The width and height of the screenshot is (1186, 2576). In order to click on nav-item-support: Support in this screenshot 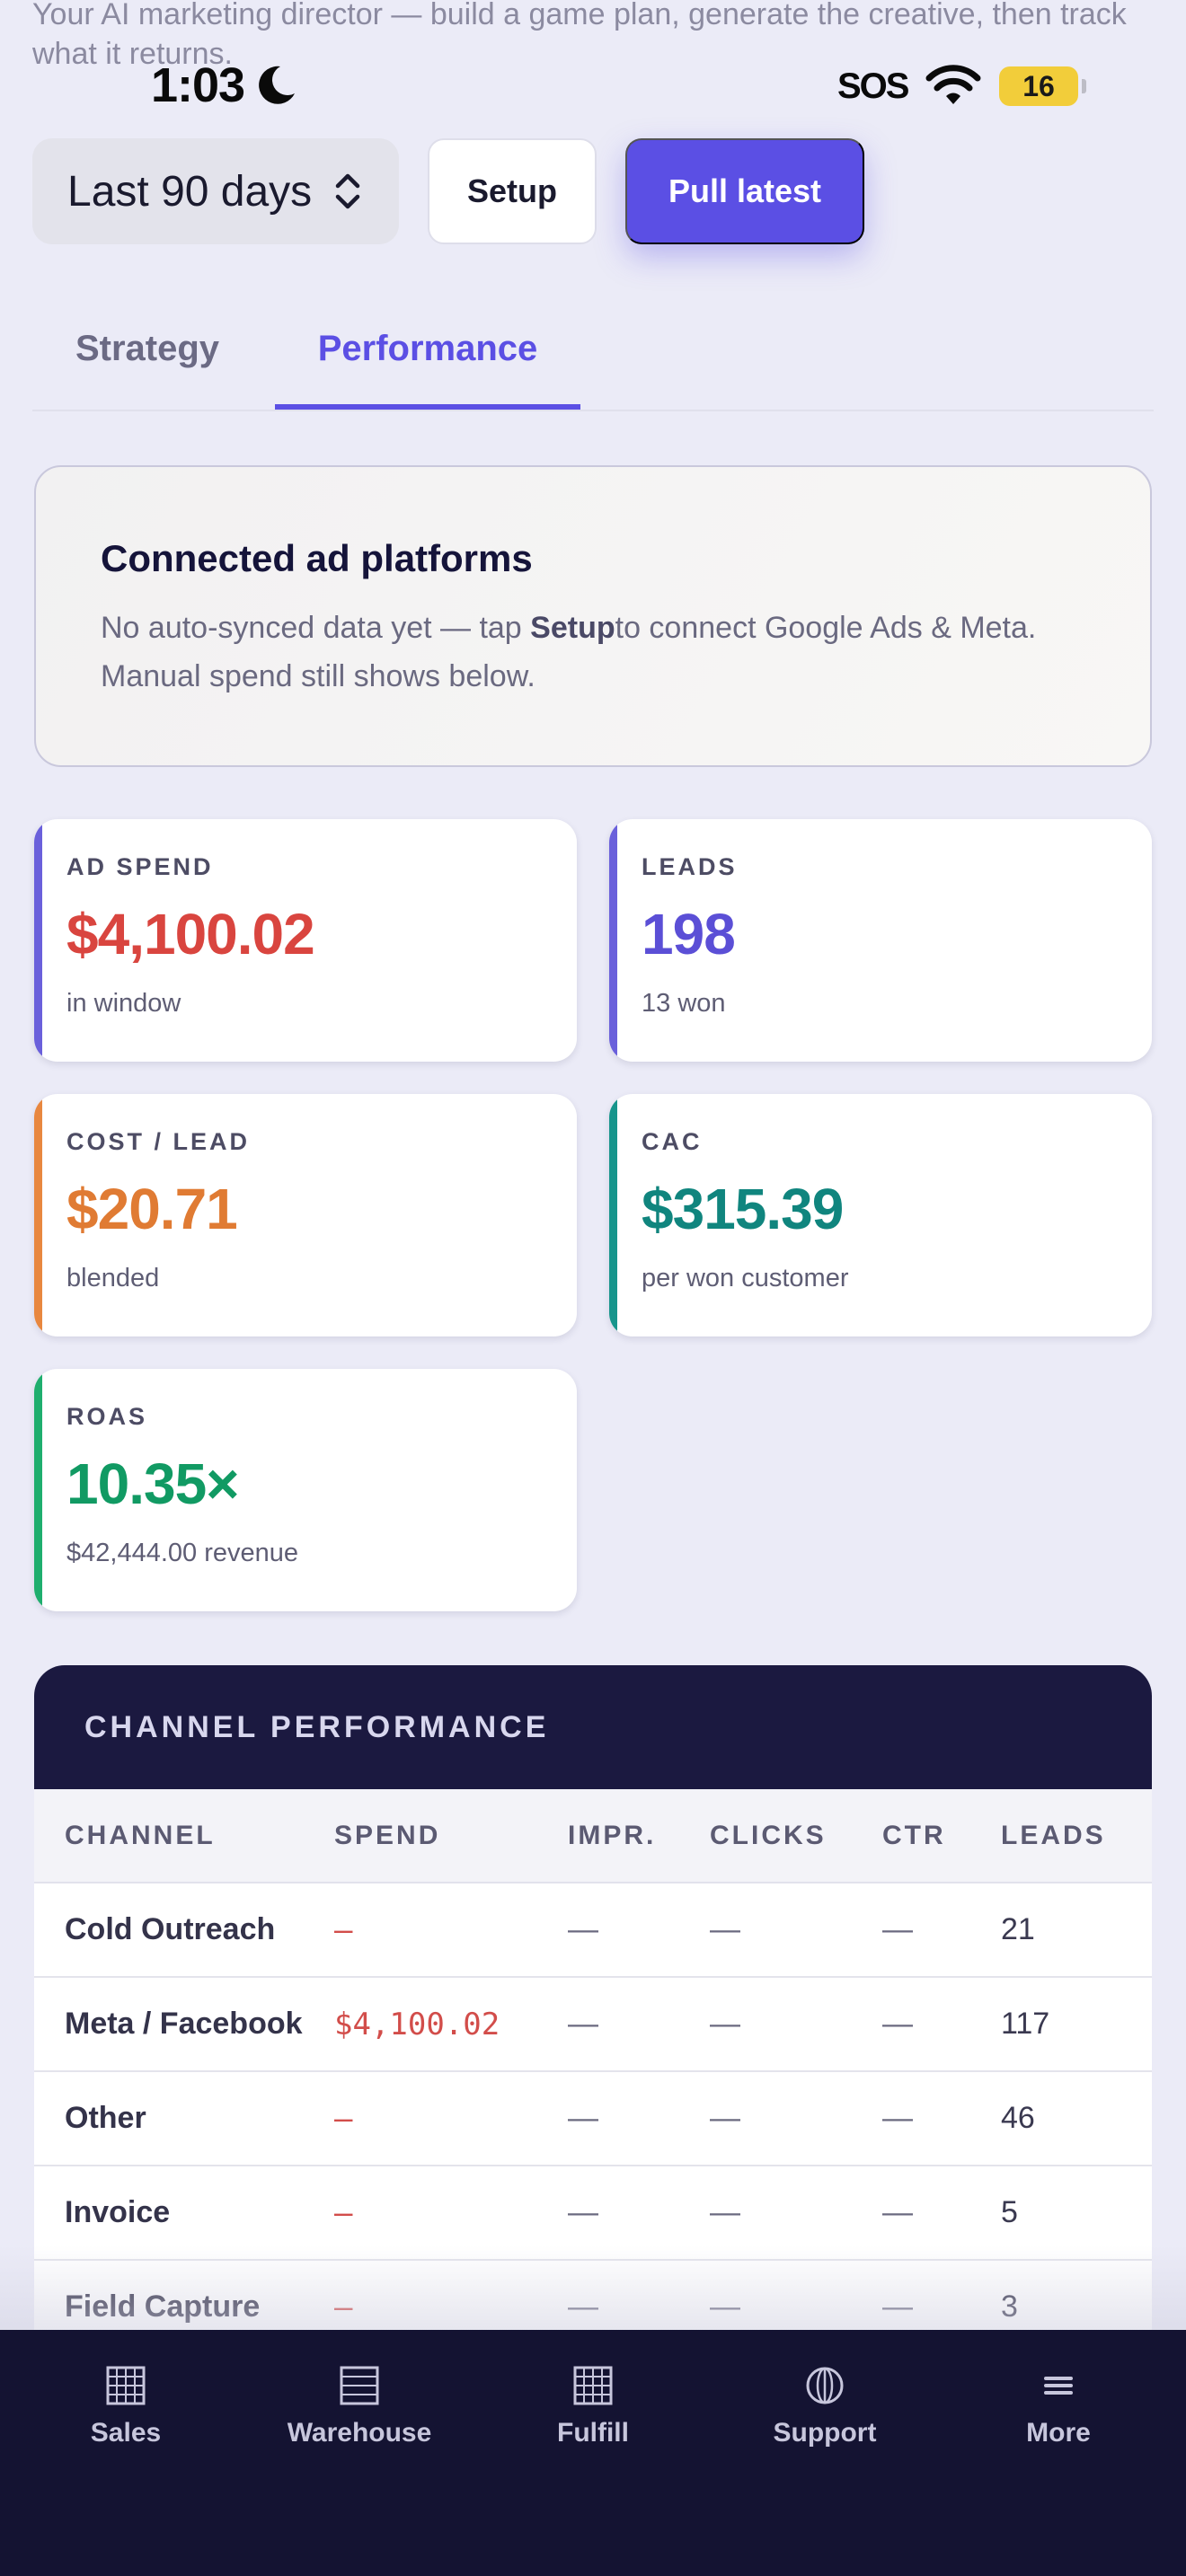, I will do `click(825, 2407)`.